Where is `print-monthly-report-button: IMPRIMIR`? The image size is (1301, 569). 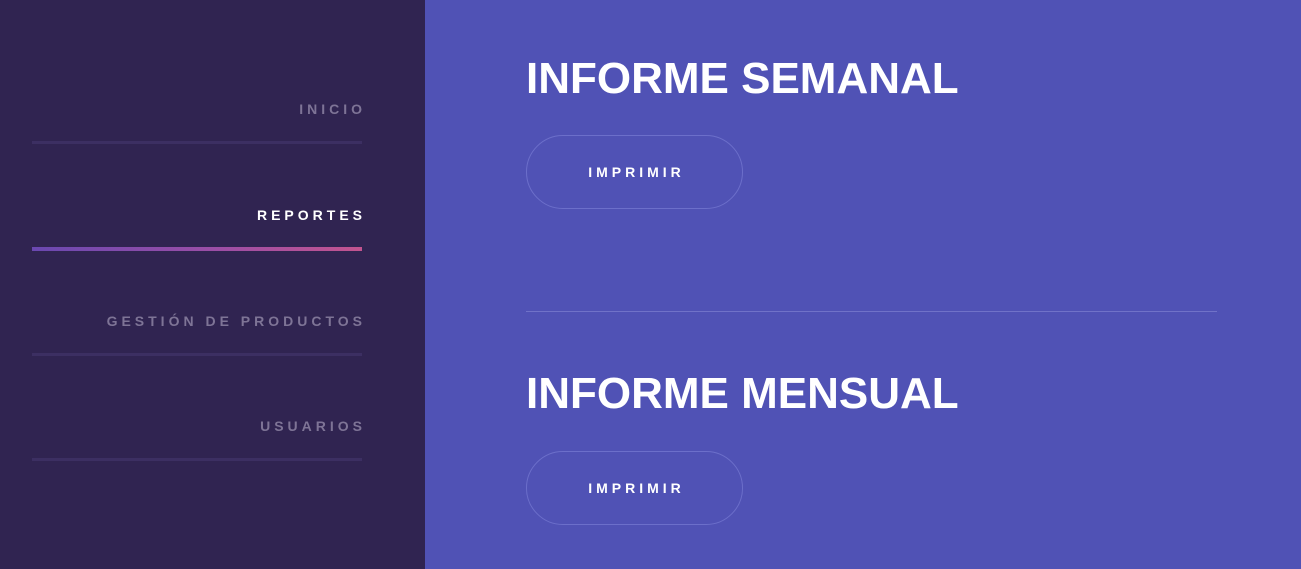
print-monthly-report-button: IMPRIMIR is located at coordinates (634, 488).